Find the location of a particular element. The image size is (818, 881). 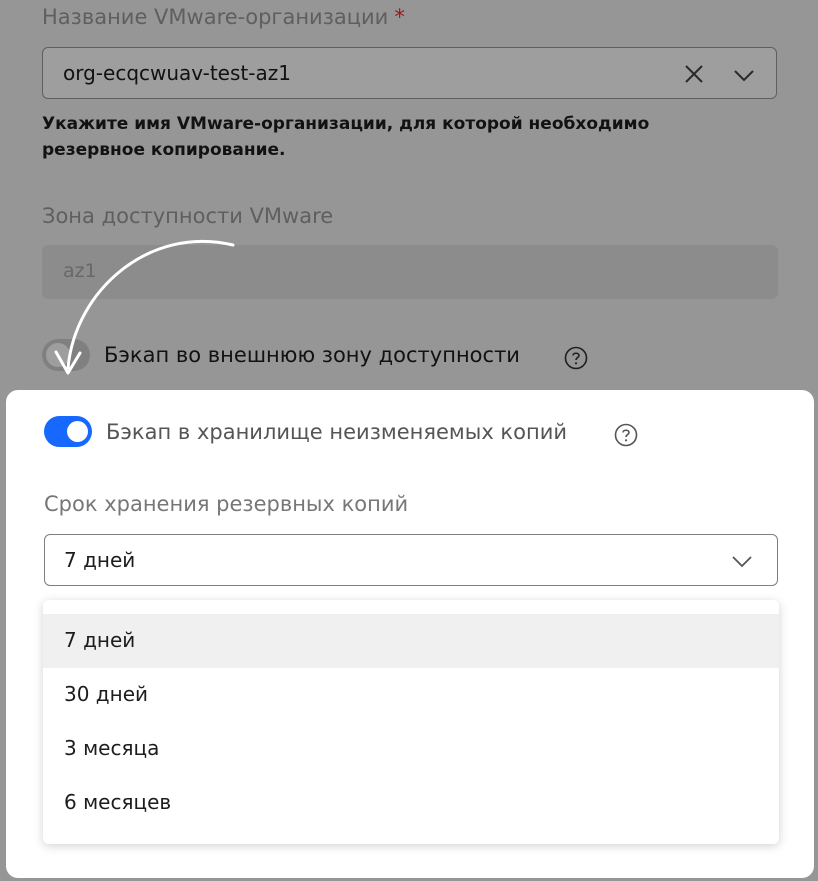

dropdown-option-30-days: 30 дней is located at coordinates (411, 695).